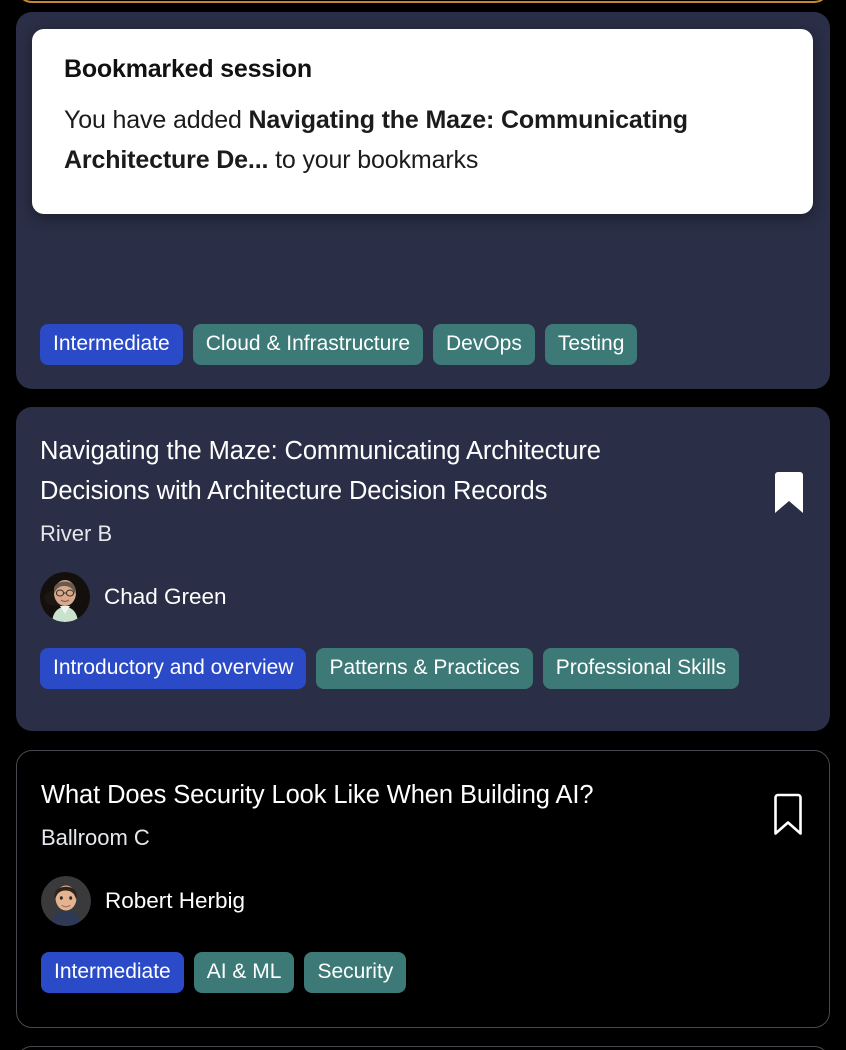 Image resolution: width=846 pixels, height=1050 pixels. Describe the element at coordinates (373, 160) in the screenshot. I see `toast-message-suffix: to your bookmarks` at that location.